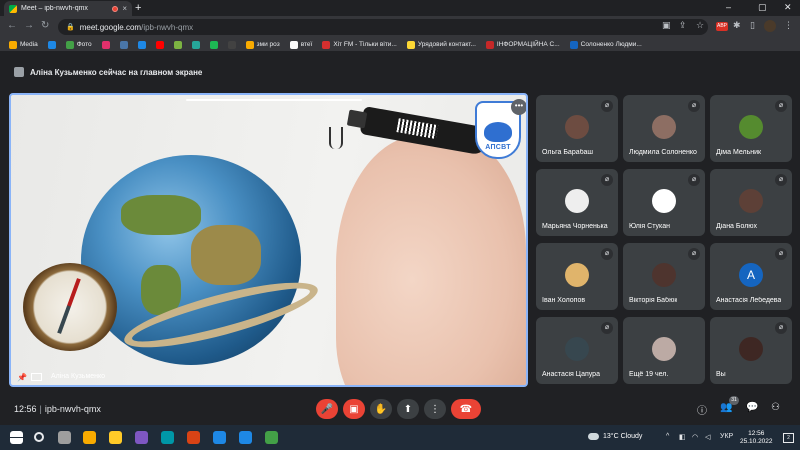 The height and width of the screenshot is (450, 800). Describe the element at coordinates (263, 44) in the screenshot. I see `bookmark-item: зми роз` at that location.